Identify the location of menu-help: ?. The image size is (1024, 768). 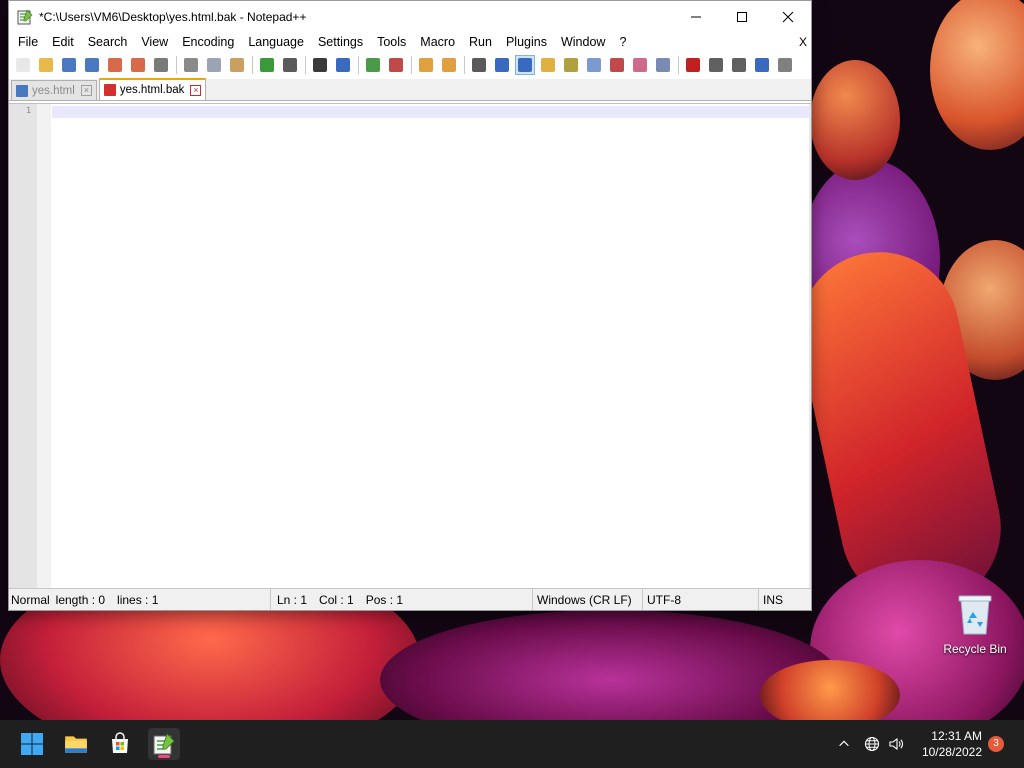
(622, 42).